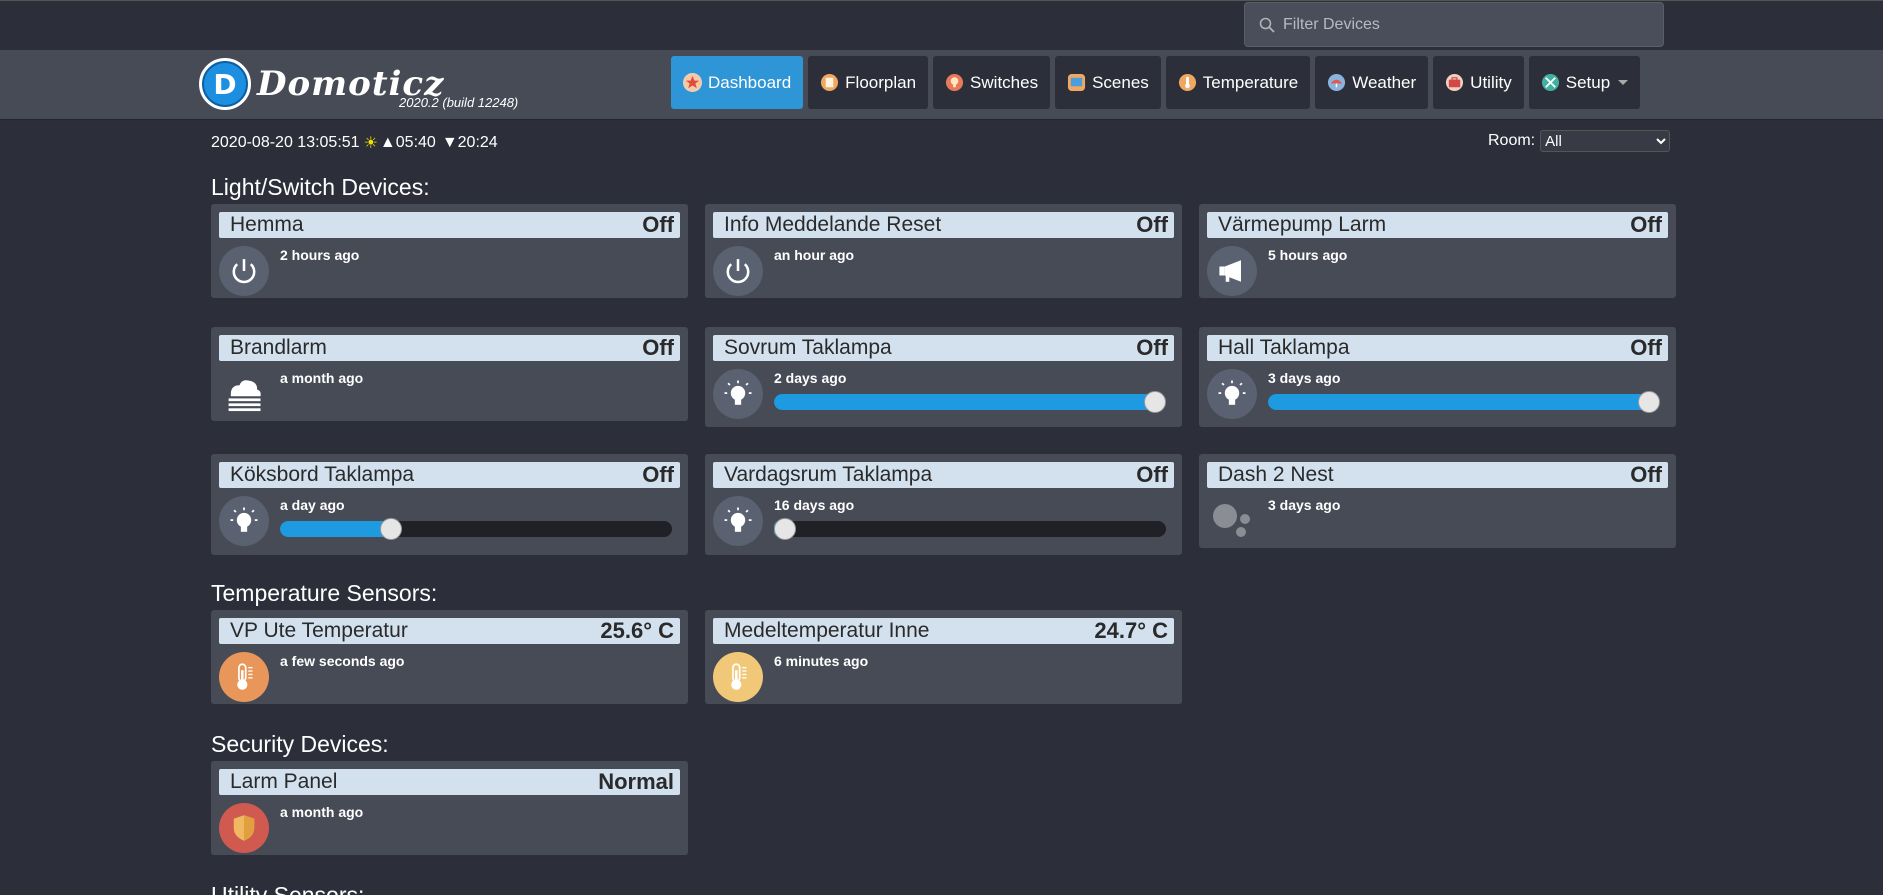 This screenshot has height=895, width=1883. What do you see at coordinates (1267, 25) in the screenshot?
I see `search-icon` at bounding box center [1267, 25].